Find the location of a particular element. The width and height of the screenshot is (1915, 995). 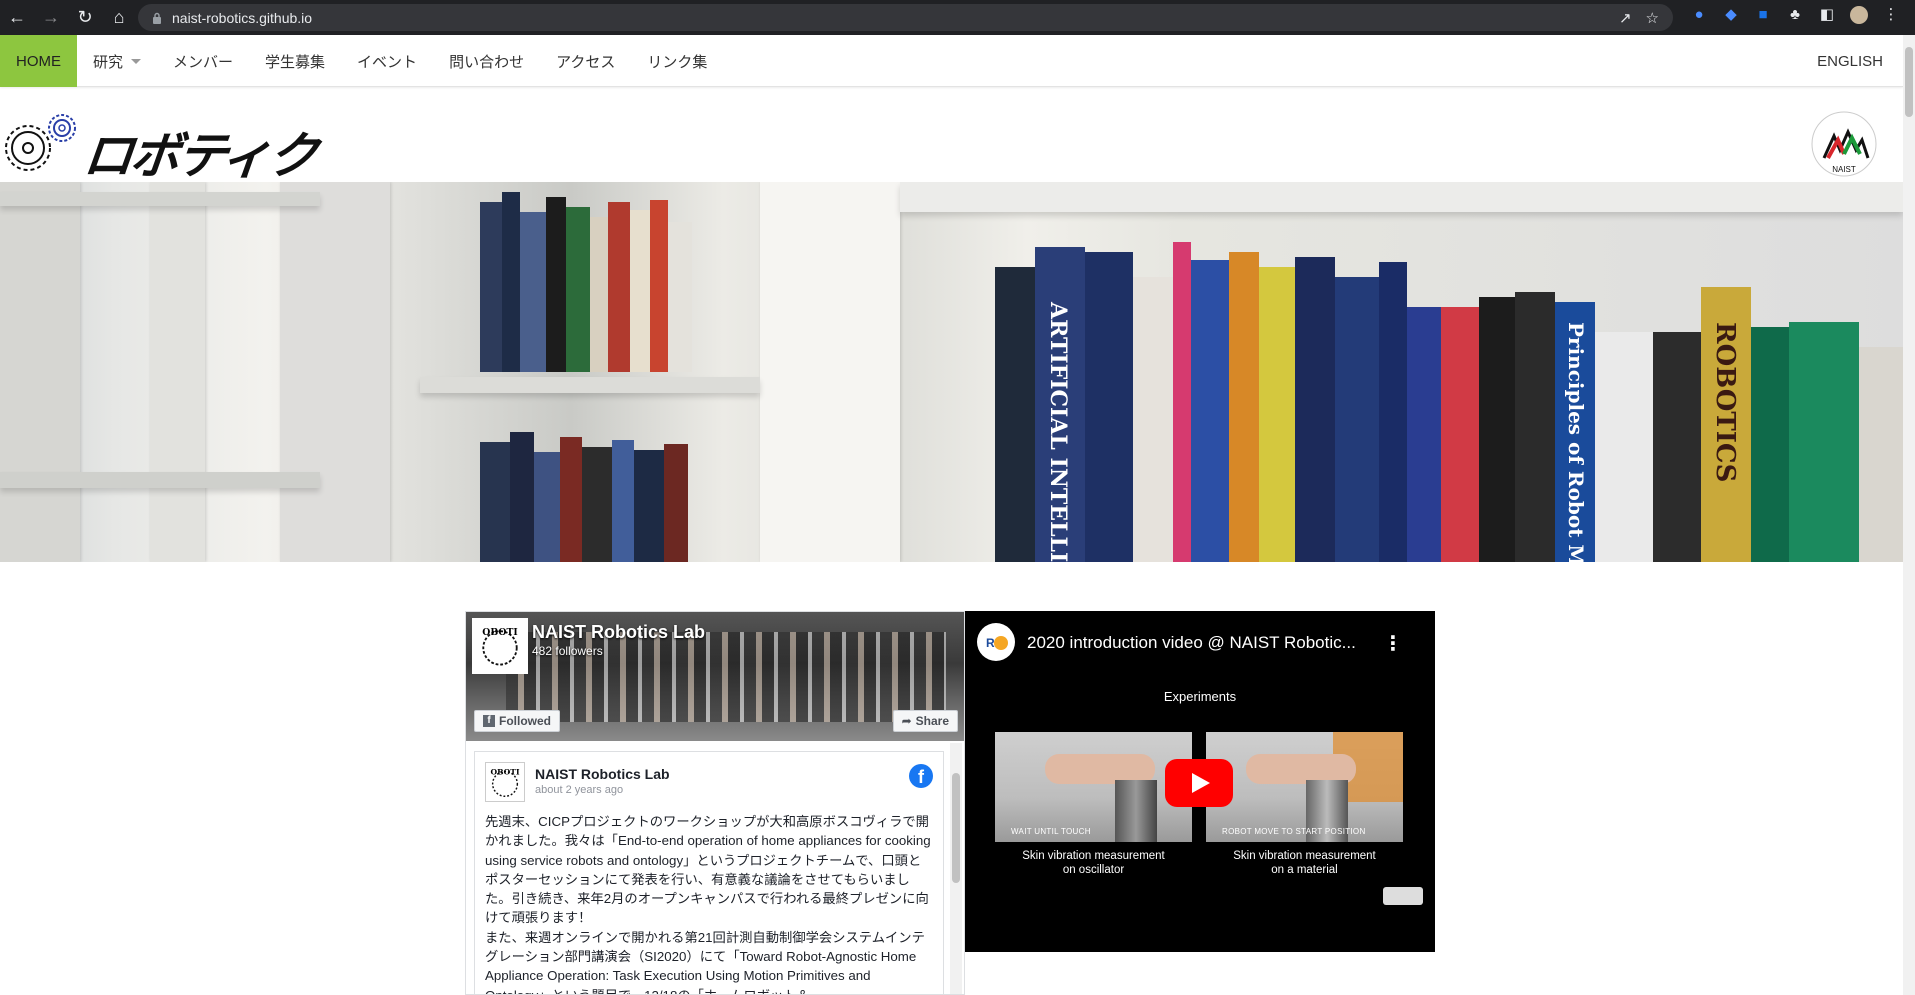

frame-caption-right: Skin vibration measurement on a material is located at coordinates (1304, 863).